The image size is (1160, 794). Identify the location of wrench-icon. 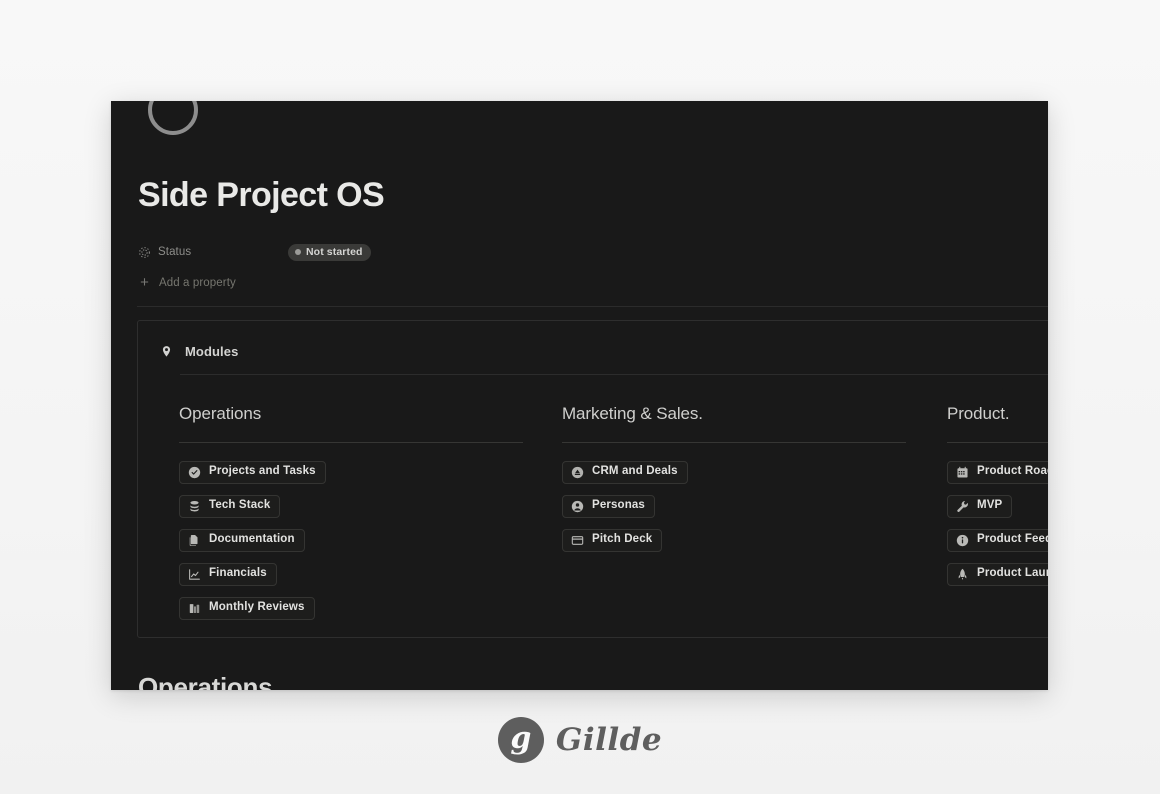
(962, 506).